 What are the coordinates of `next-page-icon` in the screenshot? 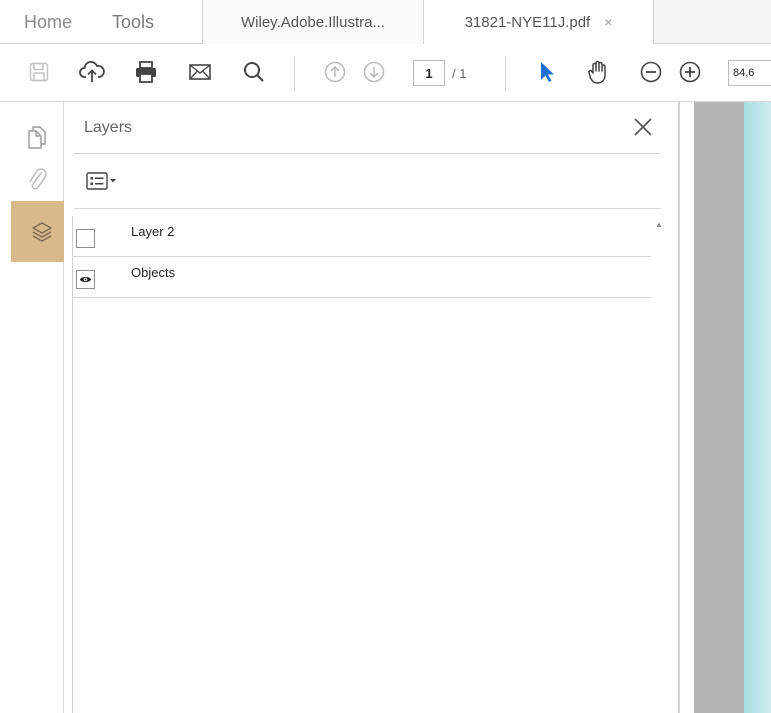 It's located at (374, 72).